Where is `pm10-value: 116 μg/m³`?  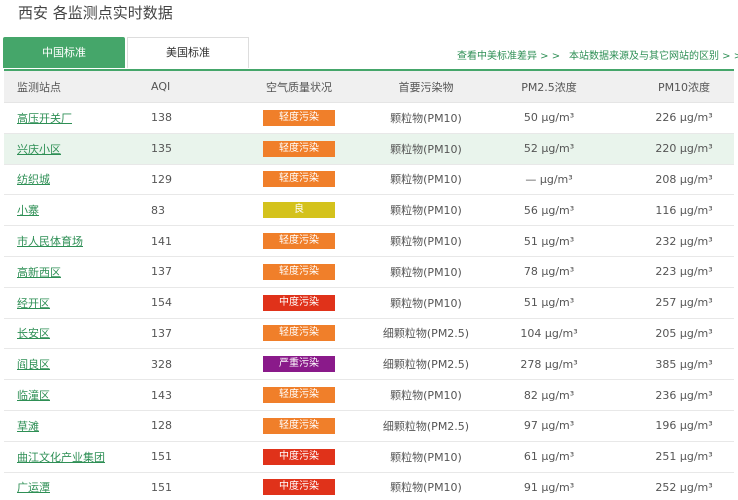
pm10-value: 116 μg/m³ is located at coordinates (684, 210).